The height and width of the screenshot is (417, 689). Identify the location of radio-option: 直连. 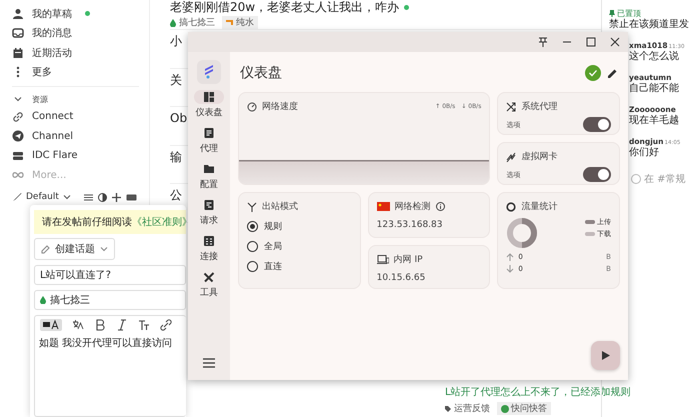
(299, 266).